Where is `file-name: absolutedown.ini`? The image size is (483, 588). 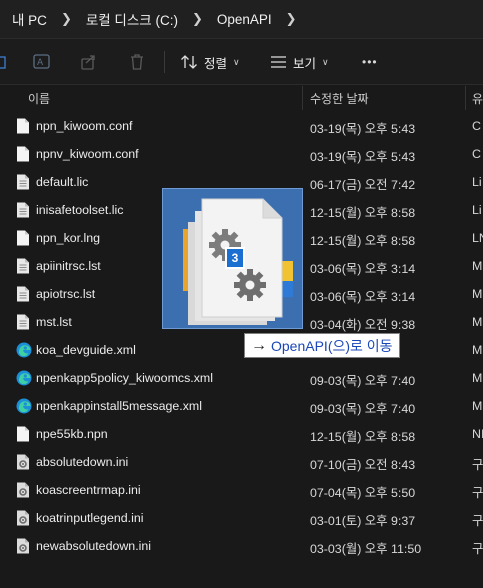
file-name: absolutedown.ini is located at coordinates (82, 462).